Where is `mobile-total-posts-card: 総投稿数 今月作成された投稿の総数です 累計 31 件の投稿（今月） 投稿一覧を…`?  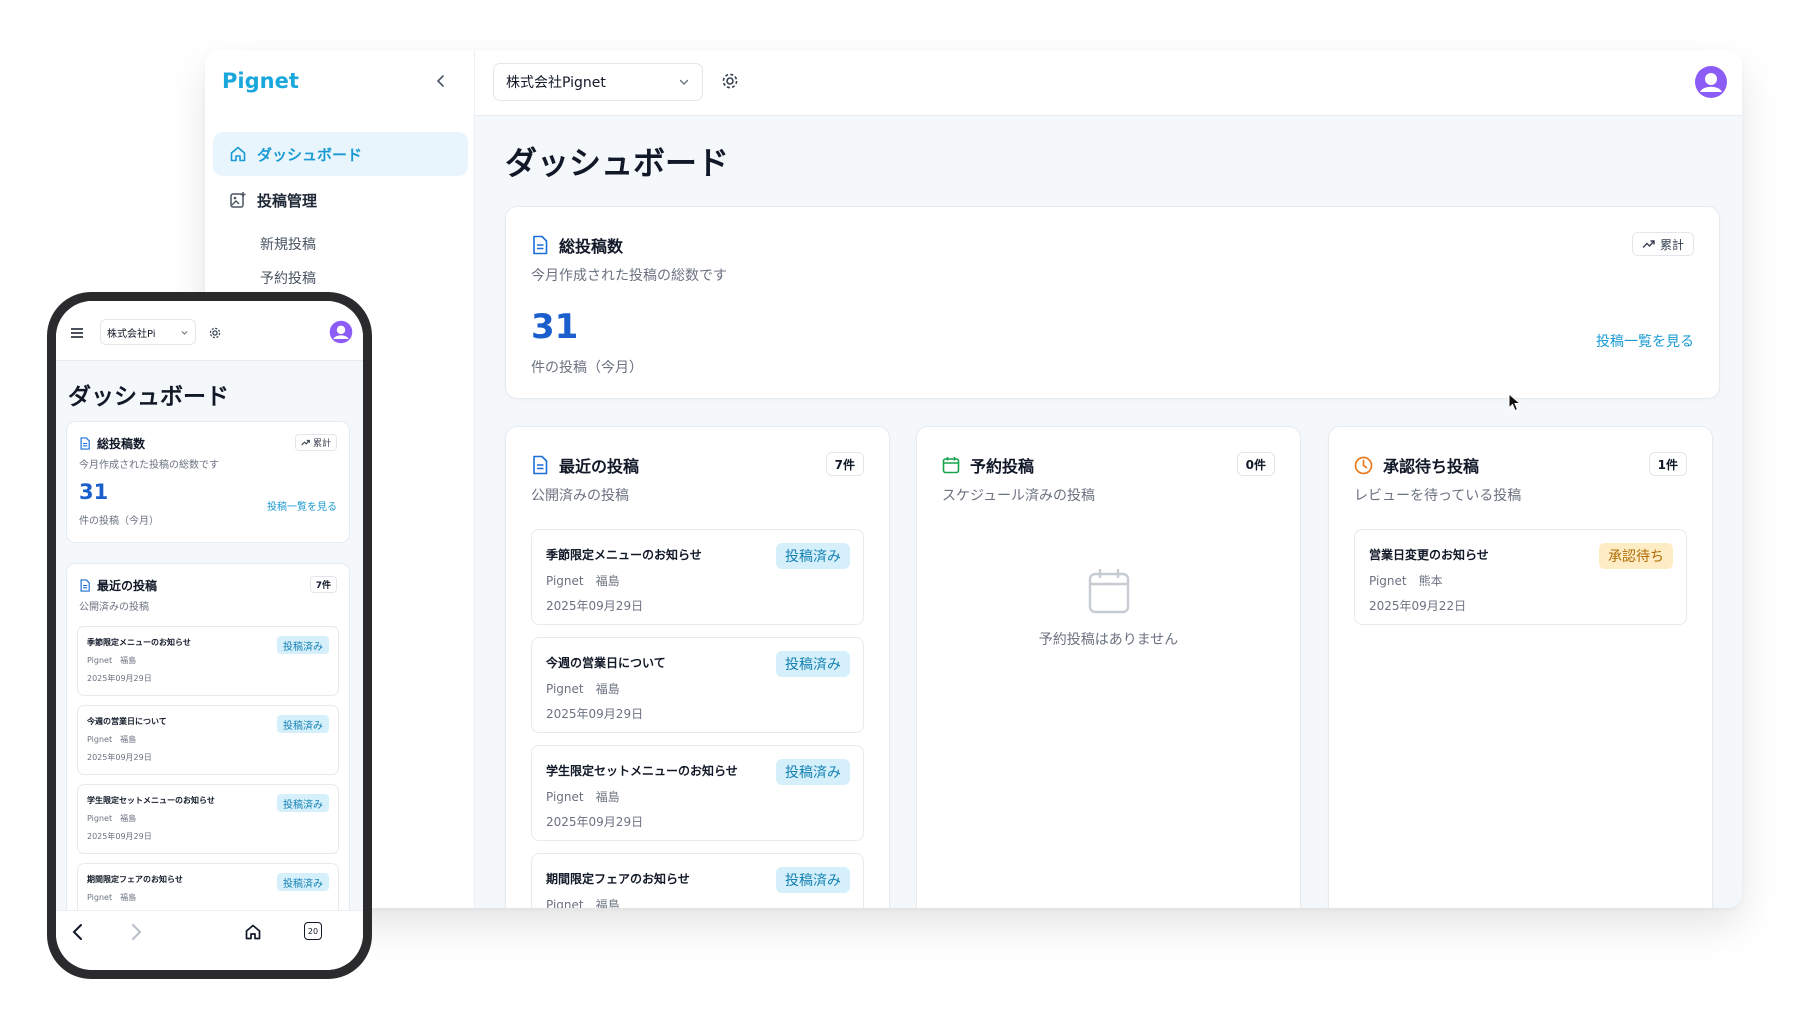
mobile-total-posts-card: 総投稿数 今月作成された投稿の総数です 累計 31 件の投稿（今月） 投稿一覧を… is located at coordinates (208, 482).